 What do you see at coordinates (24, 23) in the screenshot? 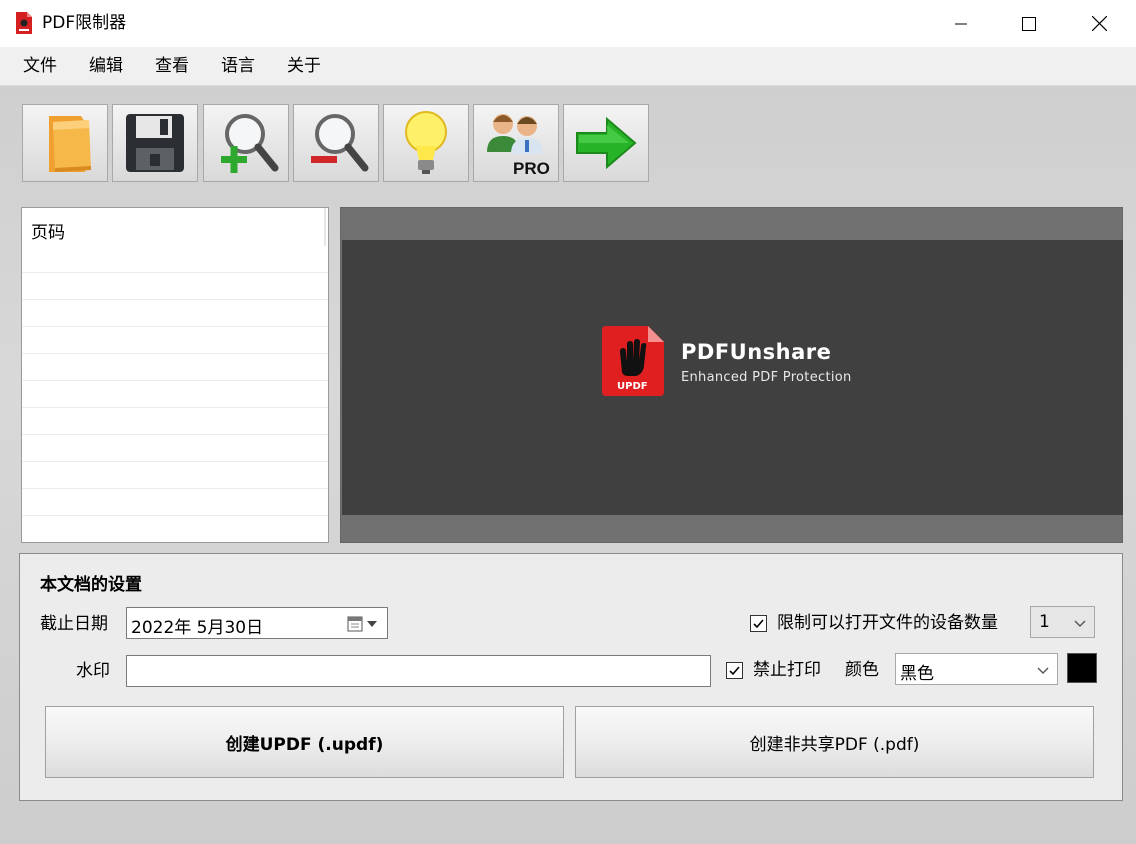
I see `app-icon` at bounding box center [24, 23].